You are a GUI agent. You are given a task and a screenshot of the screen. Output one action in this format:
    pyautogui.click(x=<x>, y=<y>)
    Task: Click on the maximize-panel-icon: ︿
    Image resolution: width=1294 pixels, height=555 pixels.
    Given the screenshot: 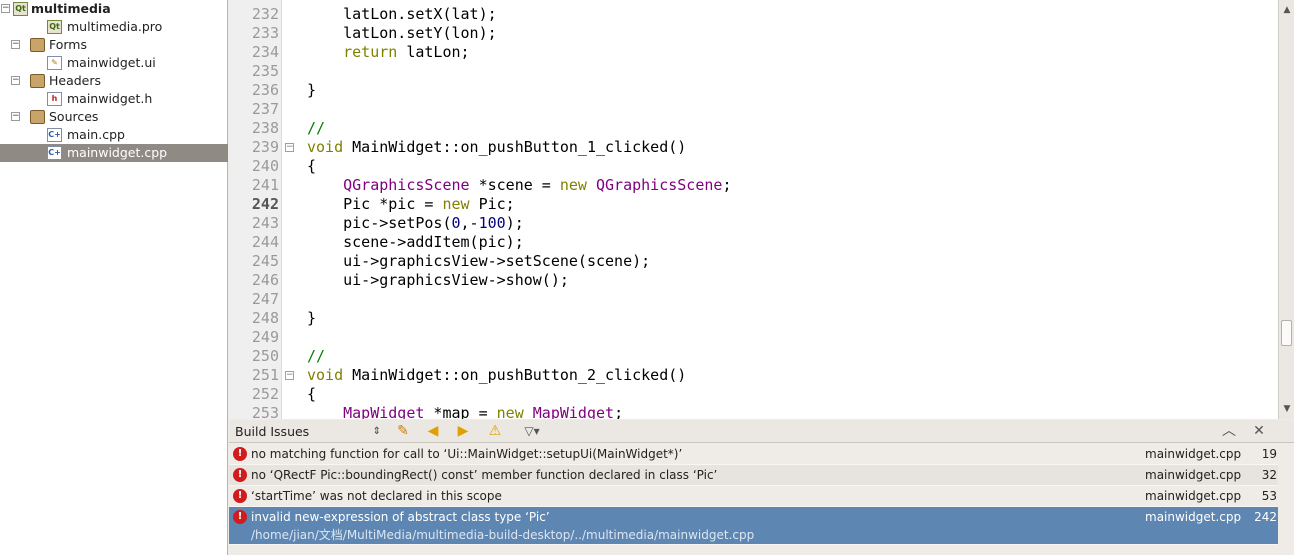 What is the action you would take?
    pyautogui.click(x=1229, y=431)
    